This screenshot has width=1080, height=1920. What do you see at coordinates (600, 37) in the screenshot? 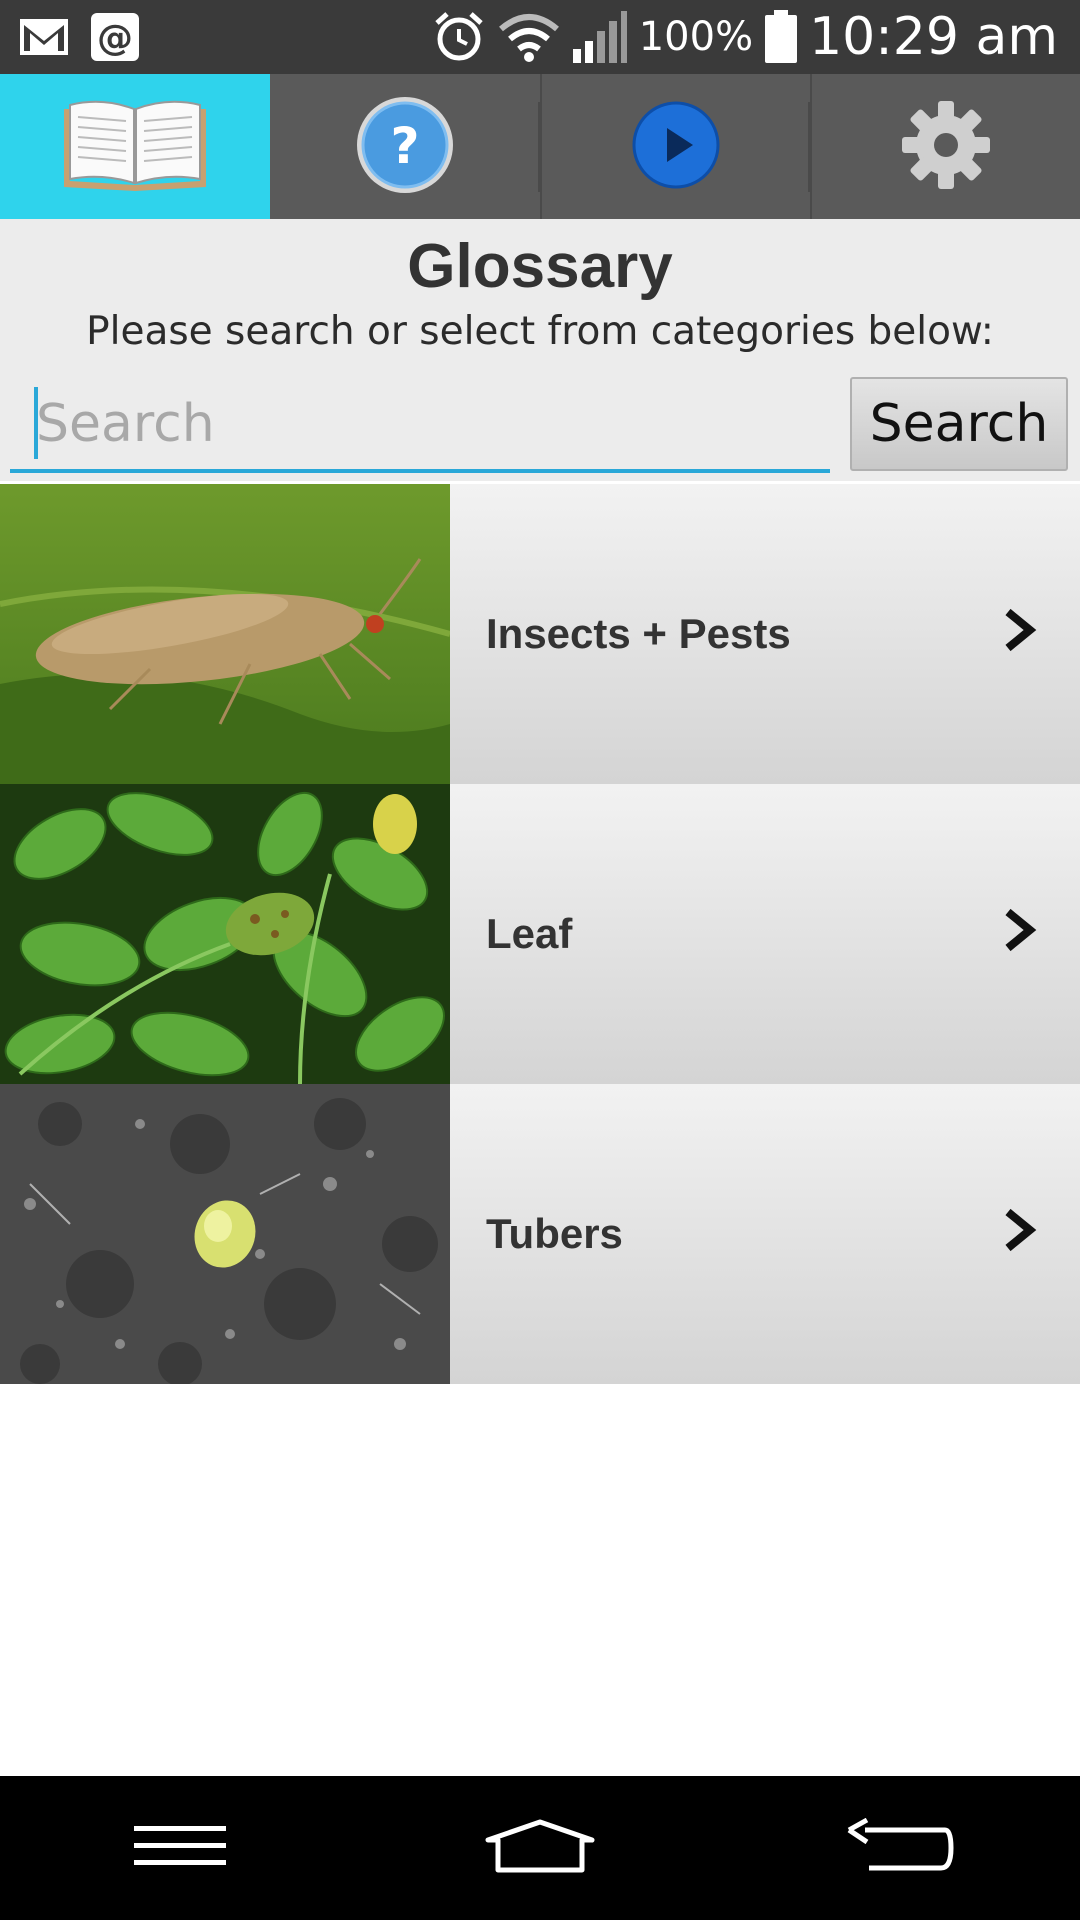
I see `signal-icon` at bounding box center [600, 37].